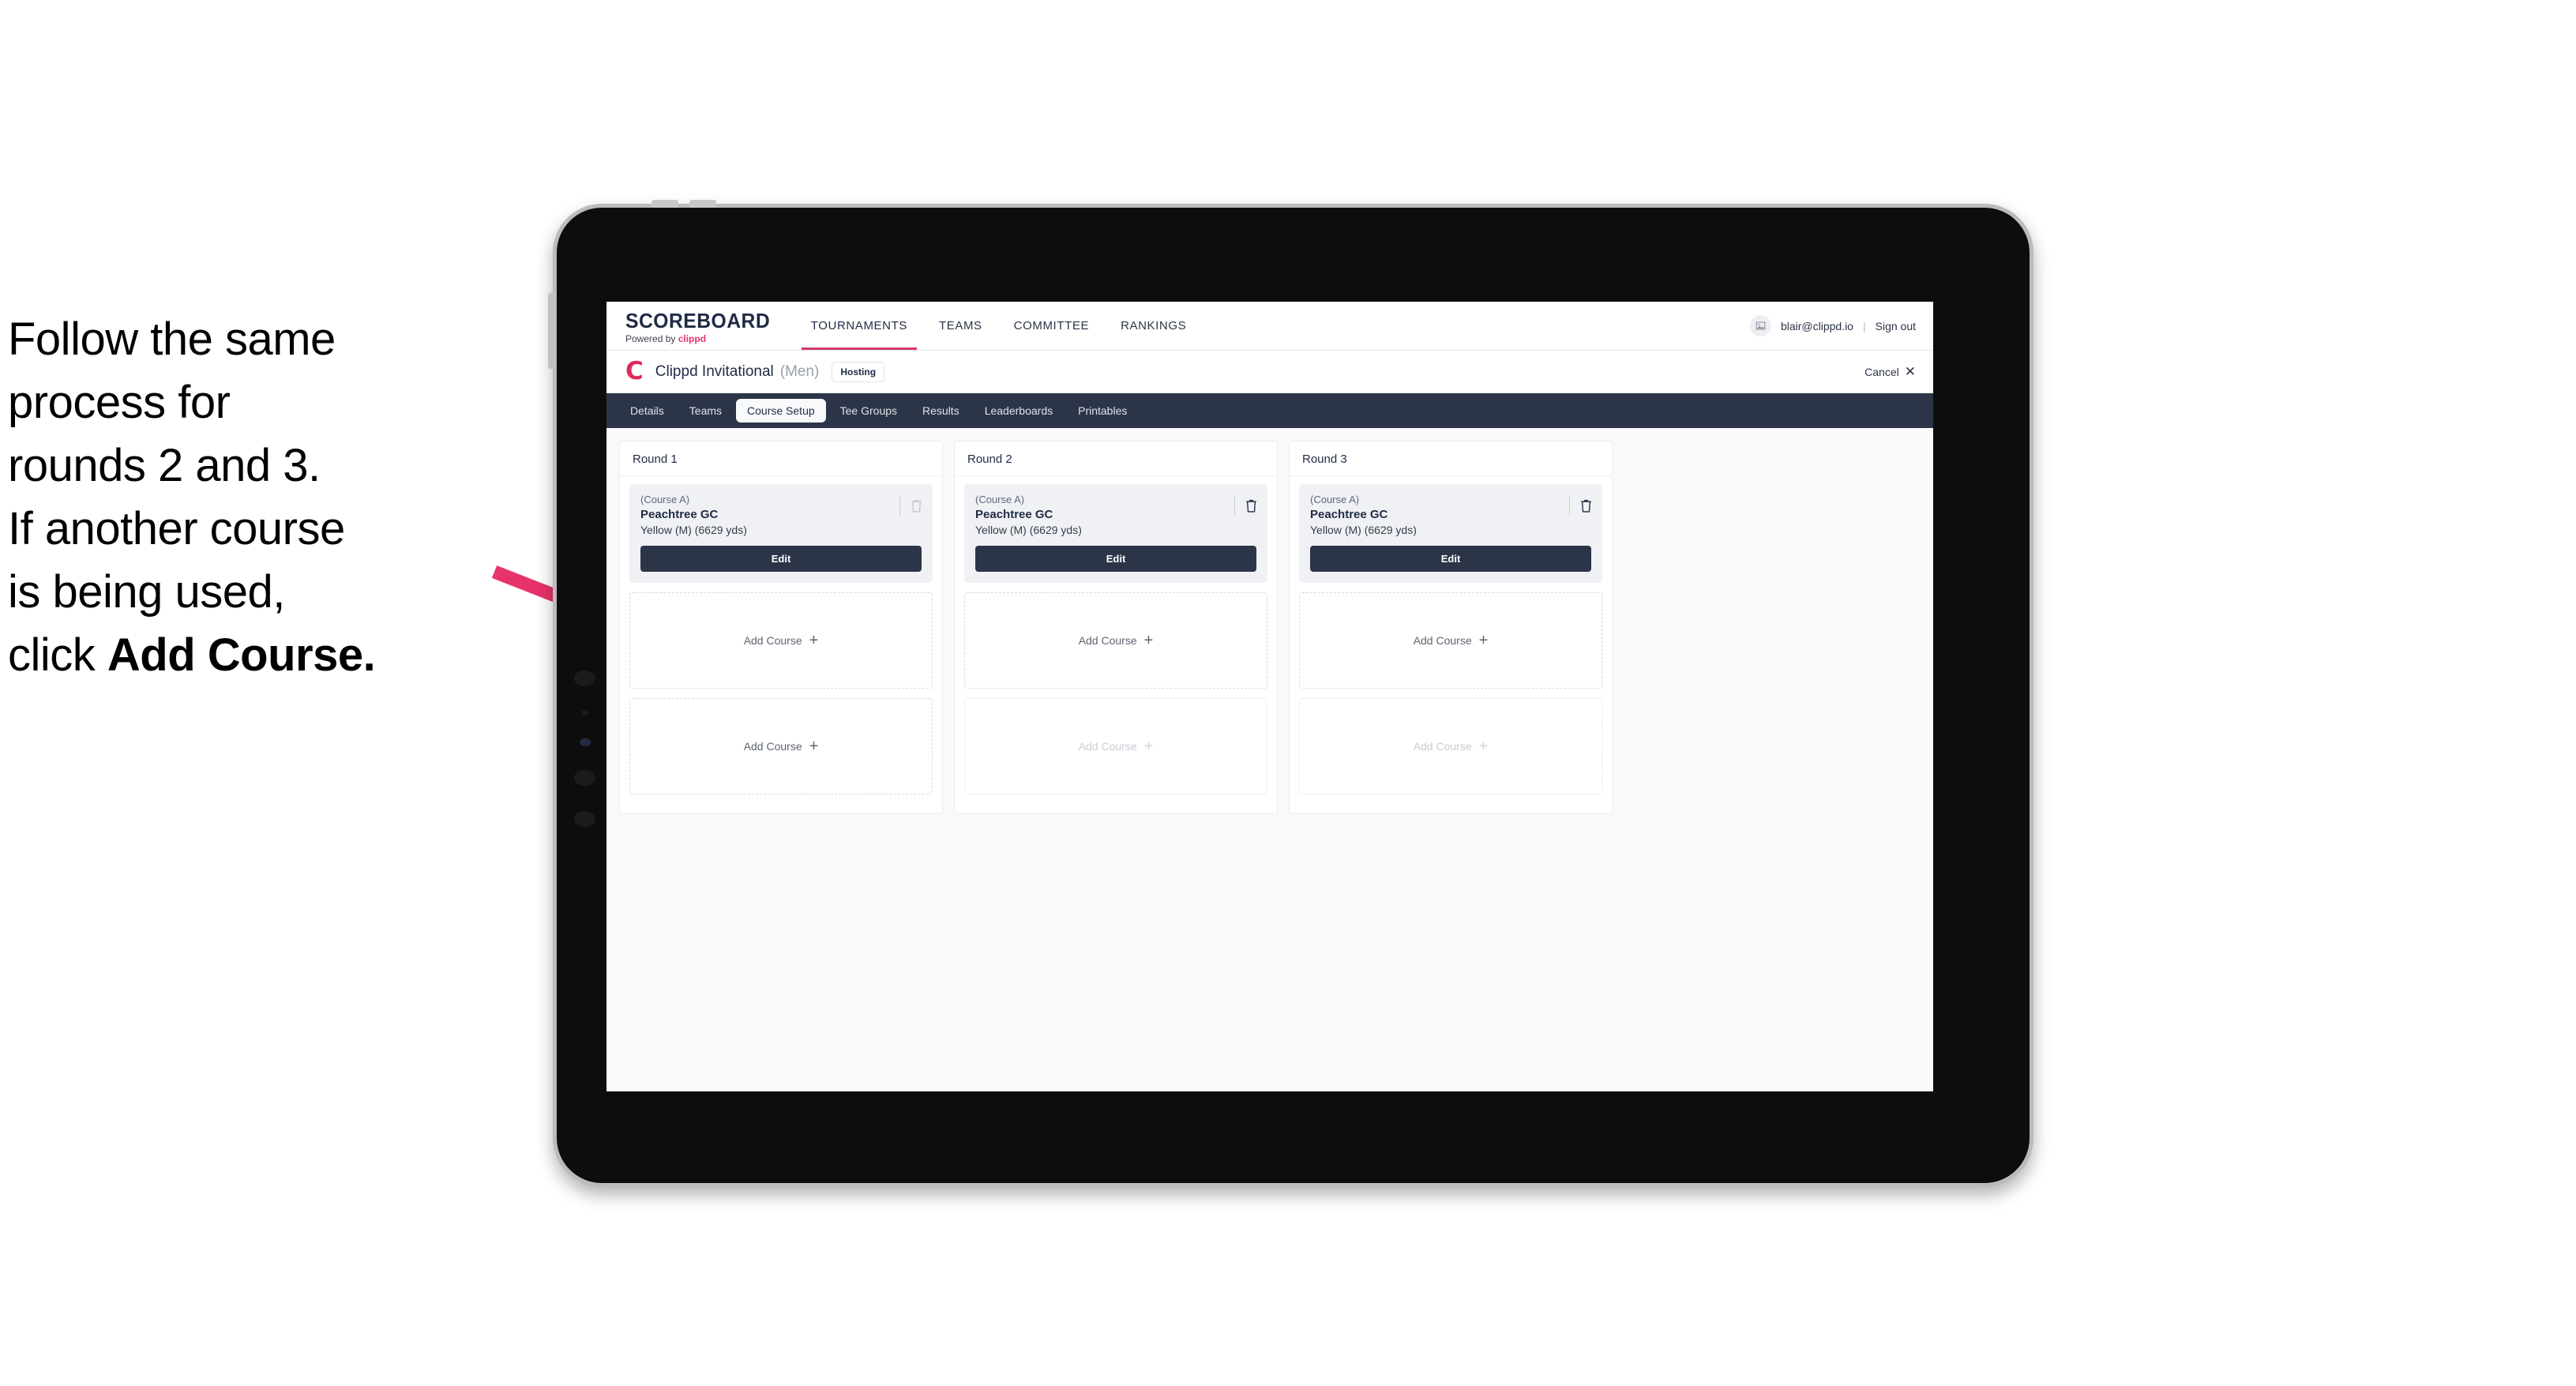  What do you see at coordinates (647, 411) in the screenshot?
I see `tab-details: Details` at bounding box center [647, 411].